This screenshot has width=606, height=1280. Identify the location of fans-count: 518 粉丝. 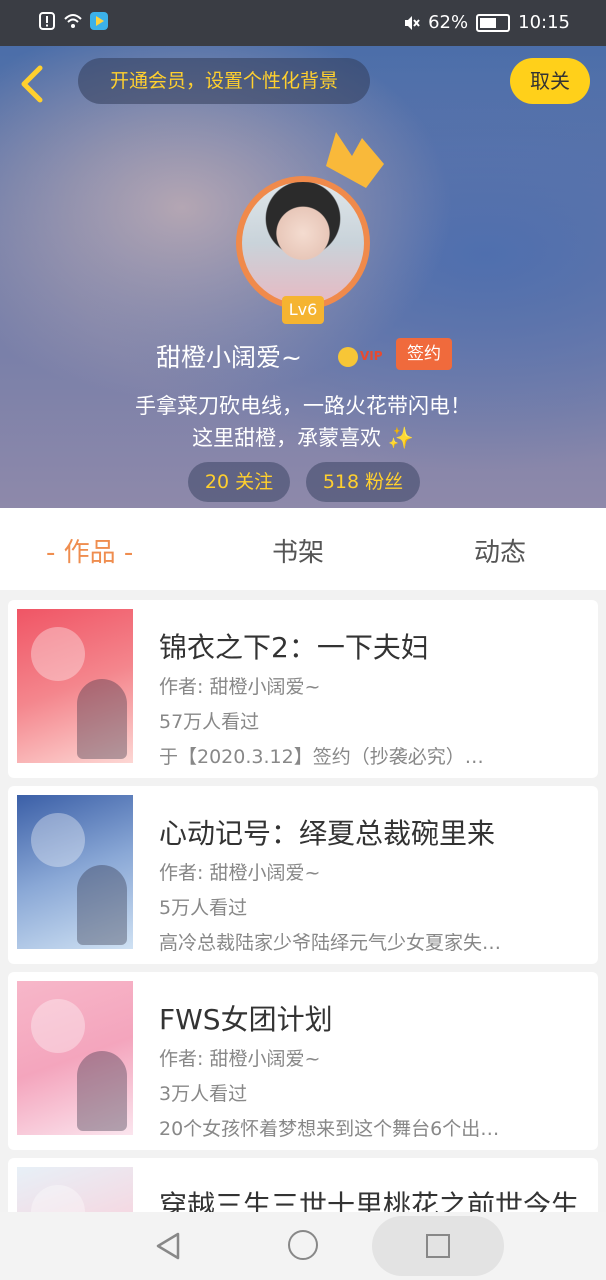
(363, 482).